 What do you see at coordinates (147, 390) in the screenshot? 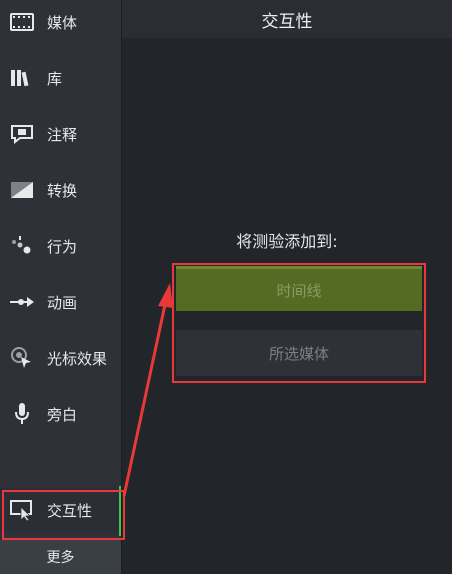
I see `annotation-arrow` at bounding box center [147, 390].